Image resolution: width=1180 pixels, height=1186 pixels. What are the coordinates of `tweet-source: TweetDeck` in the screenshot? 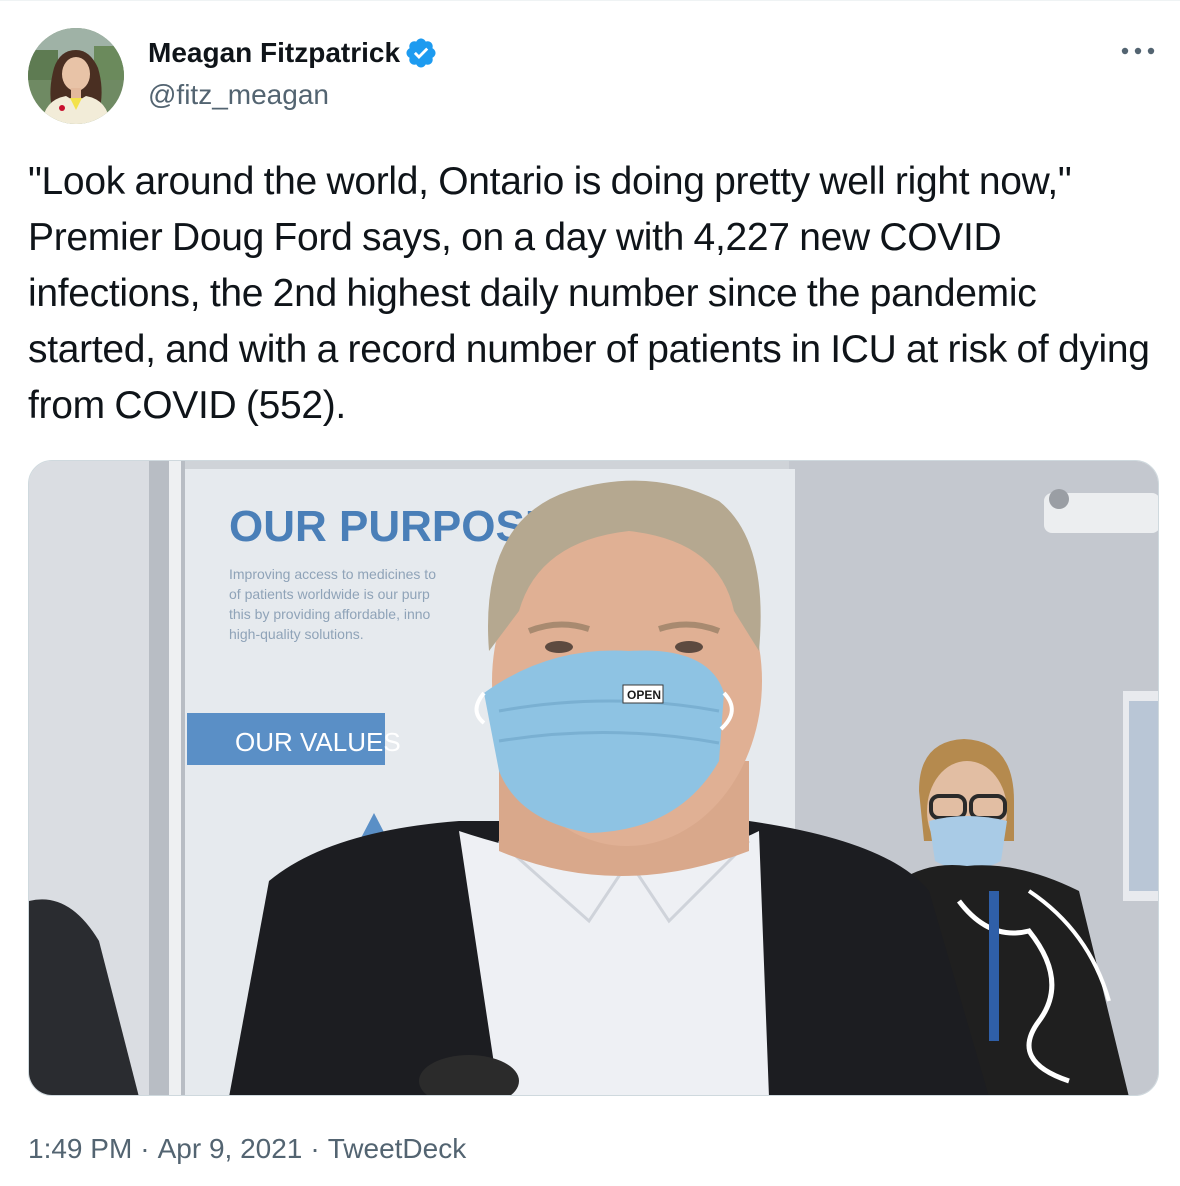 It's located at (397, 1149).